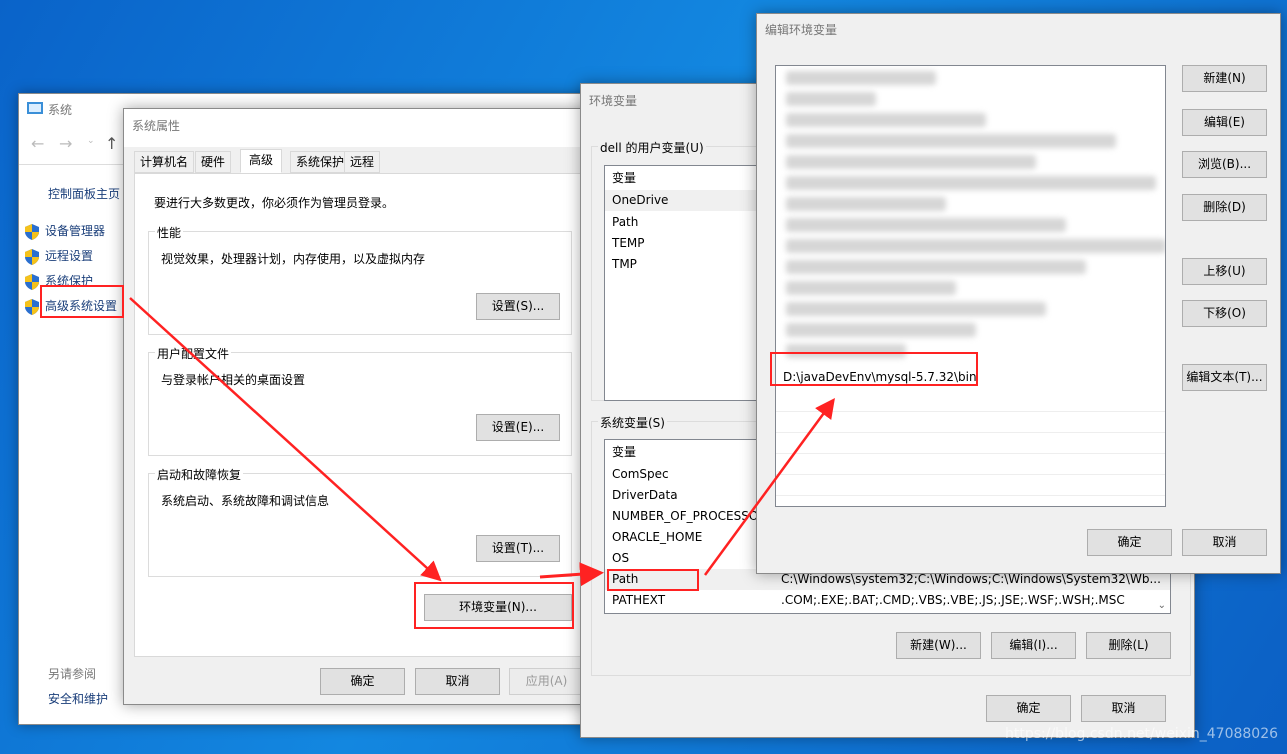 This screenshot has height=754, width=1287. What do you see at coordinates (571, 574) in the screenshot?
I see `arrow-to-path-row` at bounding box center [571, 574].